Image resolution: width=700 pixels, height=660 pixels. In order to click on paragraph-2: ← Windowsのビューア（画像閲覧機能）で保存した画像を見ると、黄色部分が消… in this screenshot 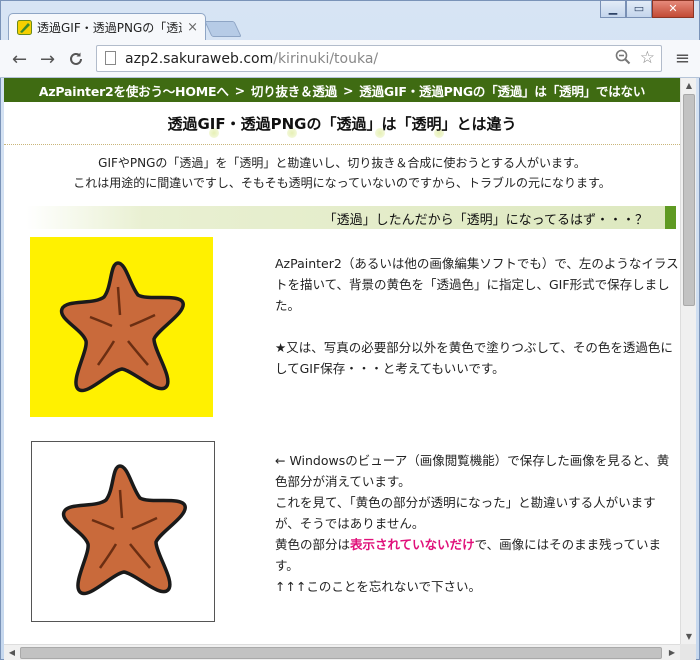, I will do `click(477, 523)`.